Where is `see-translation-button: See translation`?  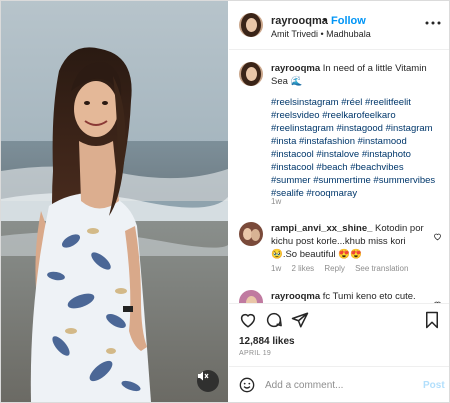
see-translation-button: See translation is located at coordinates (381, 268).